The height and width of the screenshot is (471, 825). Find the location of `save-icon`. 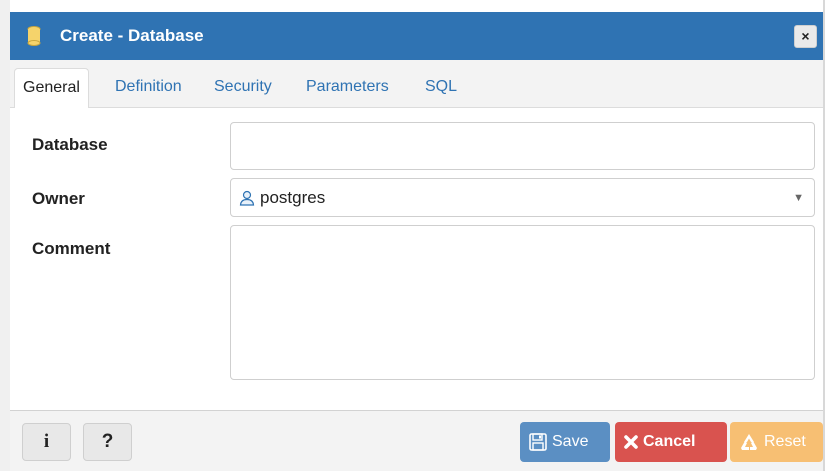

save-icon is located at coordinates (538, 441).